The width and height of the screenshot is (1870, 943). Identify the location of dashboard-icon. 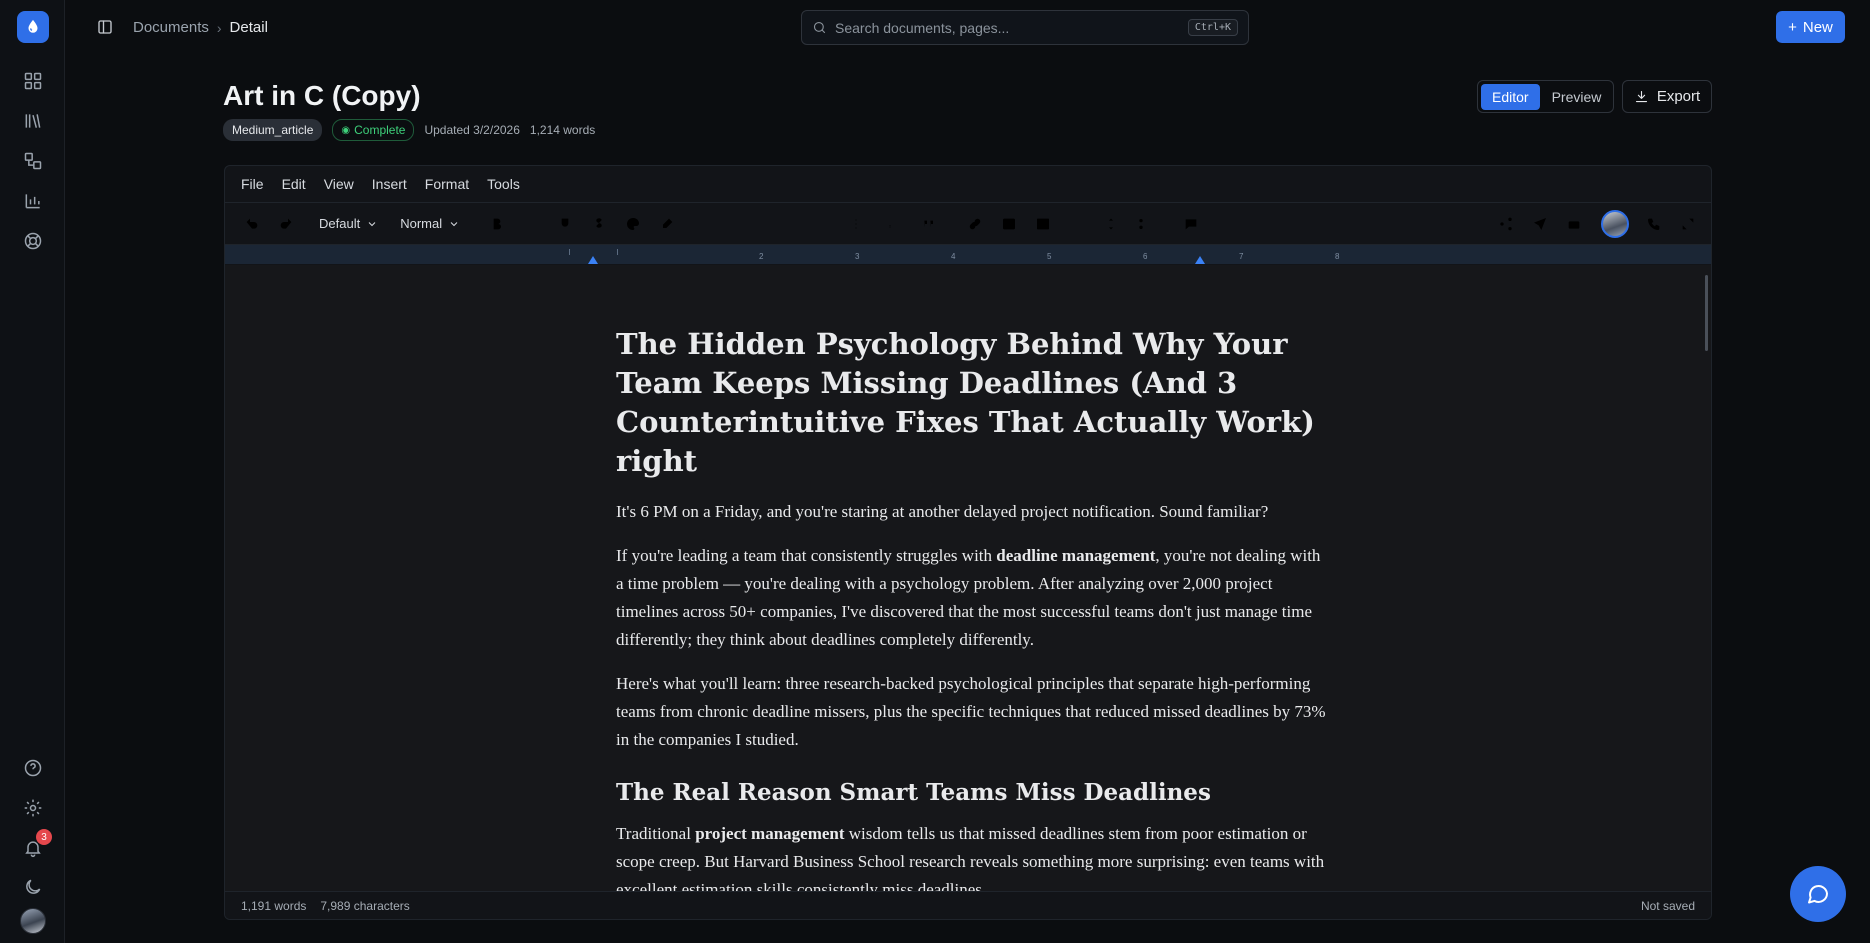
(33, 81).